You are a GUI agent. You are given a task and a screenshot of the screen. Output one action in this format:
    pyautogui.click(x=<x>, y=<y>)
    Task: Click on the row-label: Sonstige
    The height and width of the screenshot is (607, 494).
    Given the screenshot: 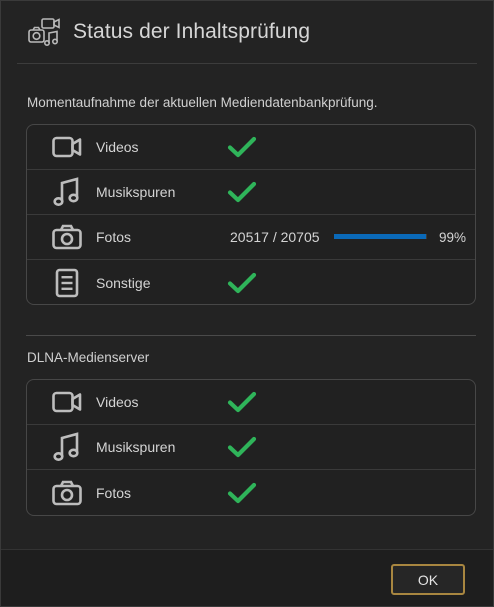 What is the action you would take?
    pyautogui.click(x=123, y=283)
    